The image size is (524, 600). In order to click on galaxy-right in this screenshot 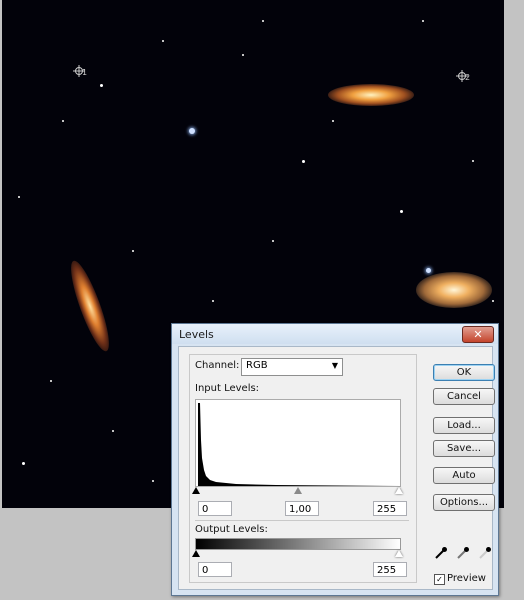, I will do `click(454, 290)`.